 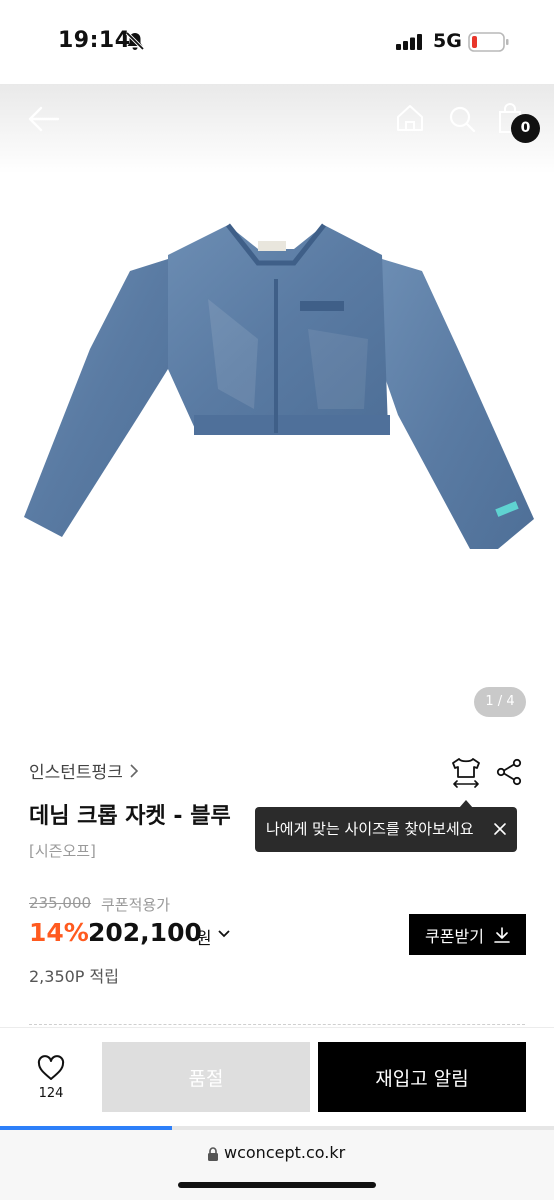 What do you see at coordinates (500, 829) in the screenshot?
I see `close-icon` at bounding box center [500, 829].